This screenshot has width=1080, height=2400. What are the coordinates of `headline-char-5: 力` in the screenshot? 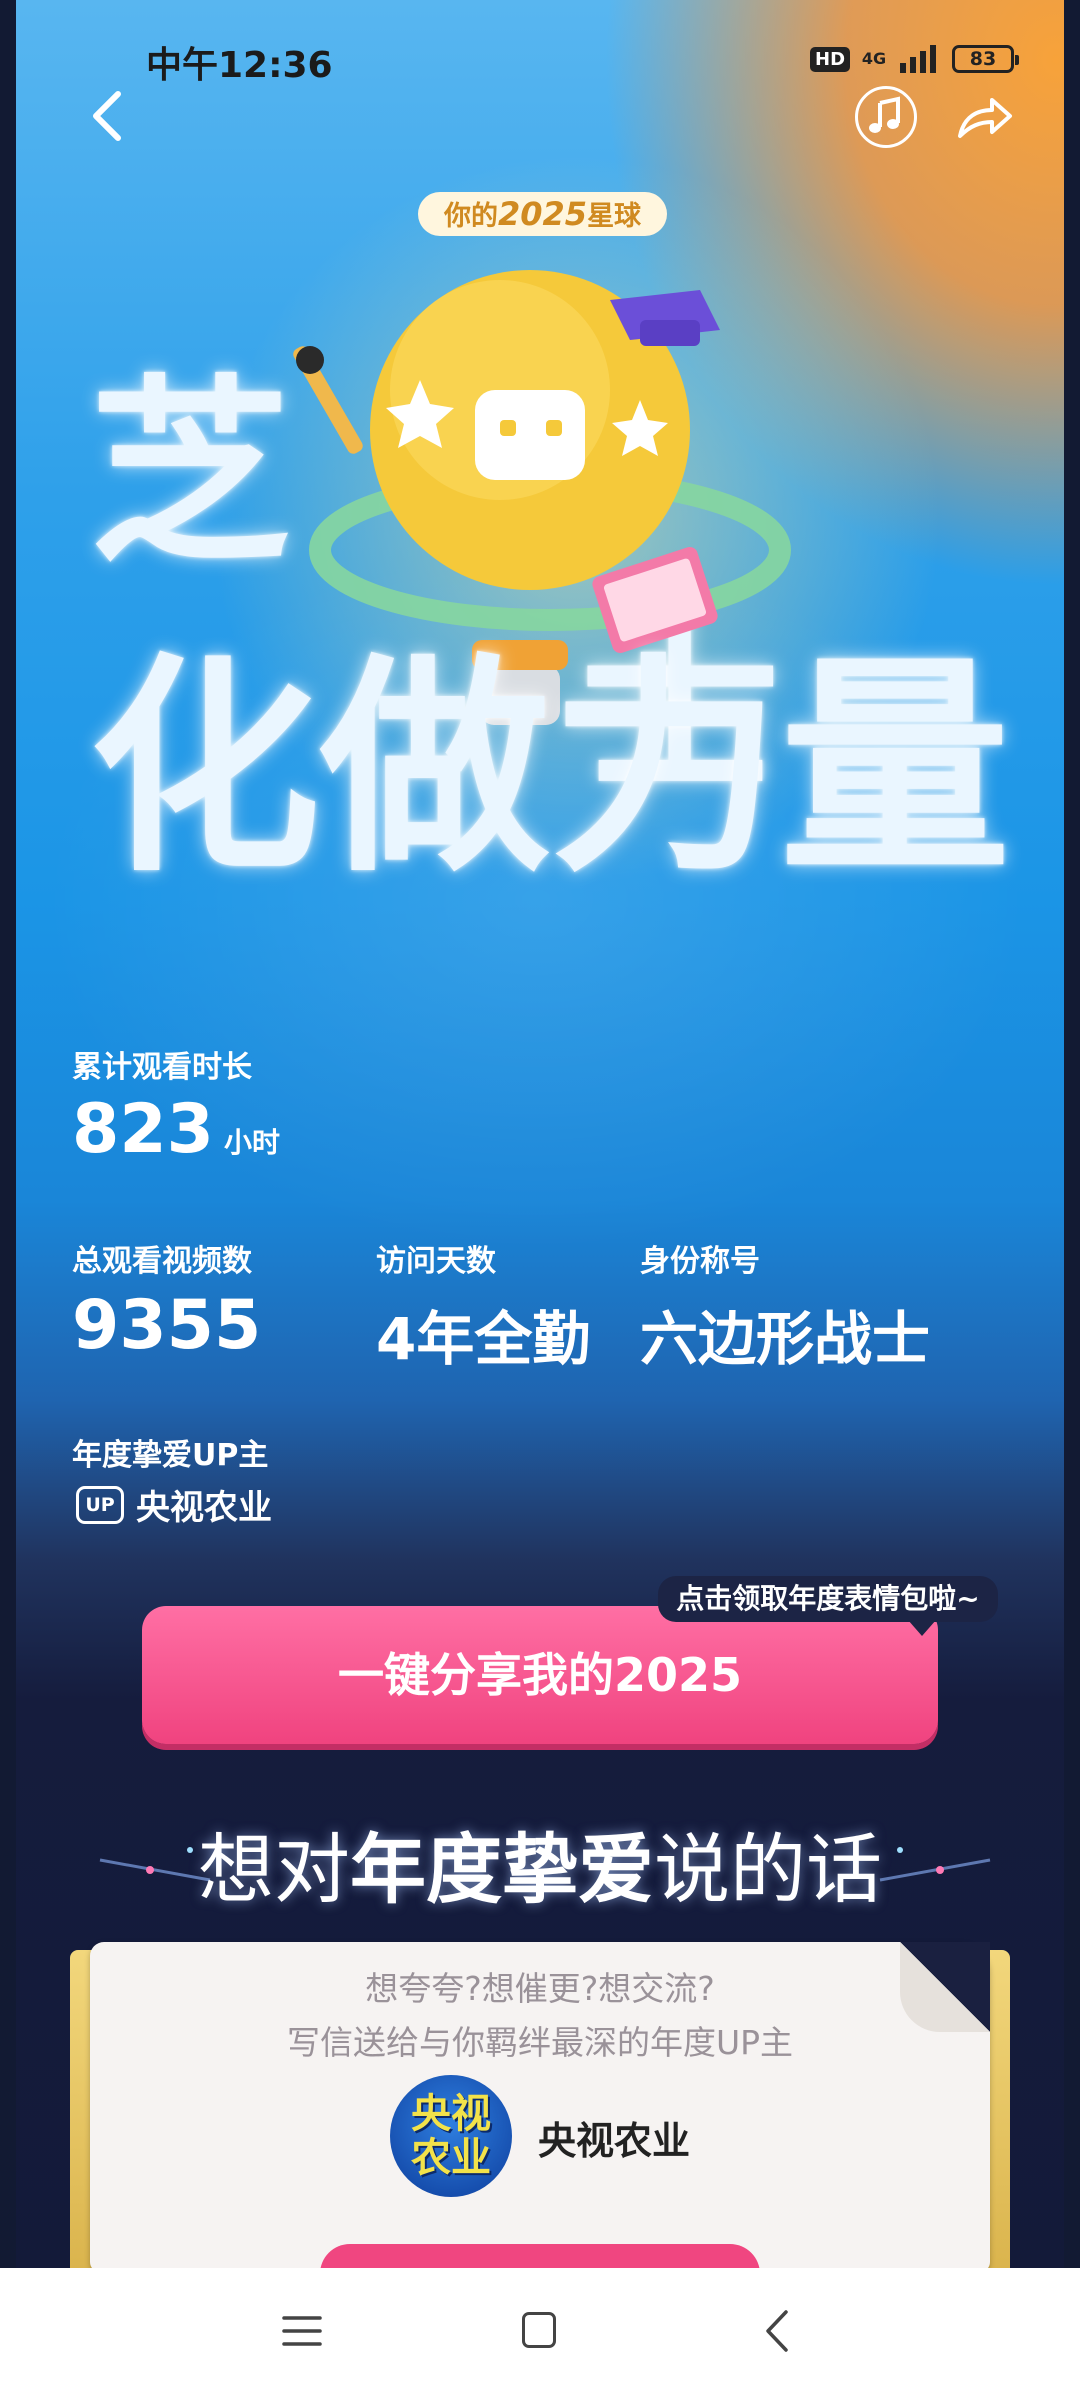 It's located at (665, 769).